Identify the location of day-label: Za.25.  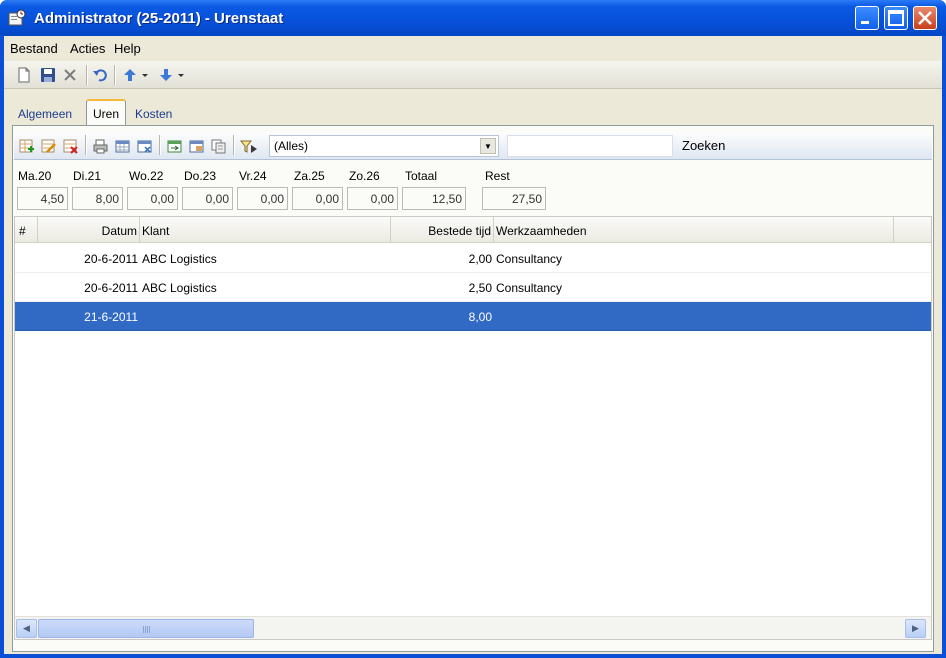
(309, 176).